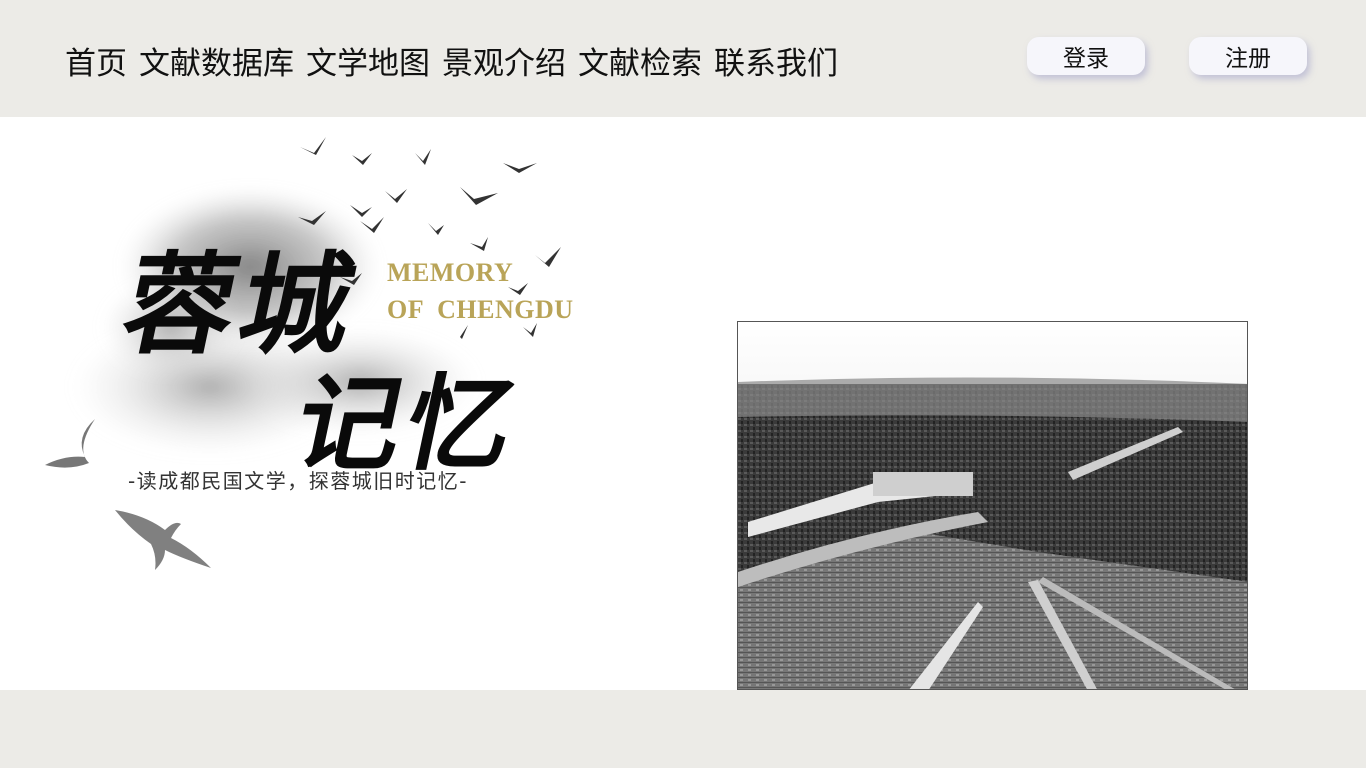  I want to click on nav-item-literature-database: 文献数据库, so click(216, 60).